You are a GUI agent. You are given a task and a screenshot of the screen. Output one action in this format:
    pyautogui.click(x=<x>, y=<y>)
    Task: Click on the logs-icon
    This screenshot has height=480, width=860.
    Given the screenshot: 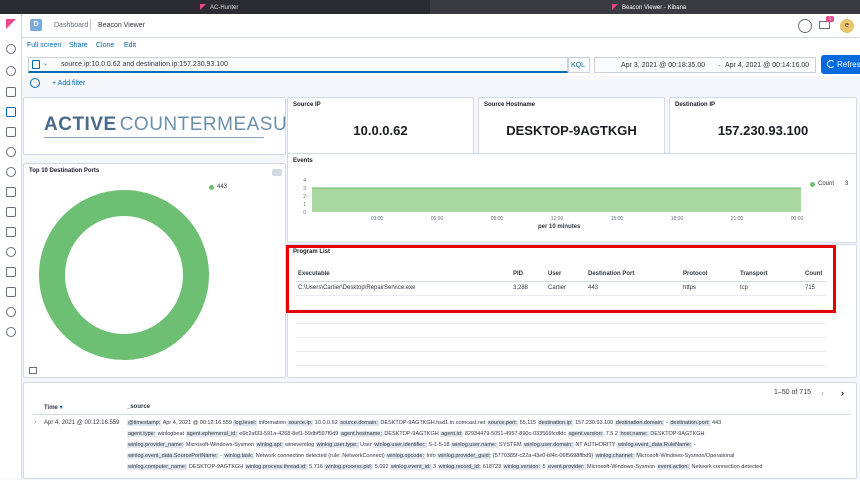 What is the action you would take?
    pyautogui.click(x=11, y=212)
    